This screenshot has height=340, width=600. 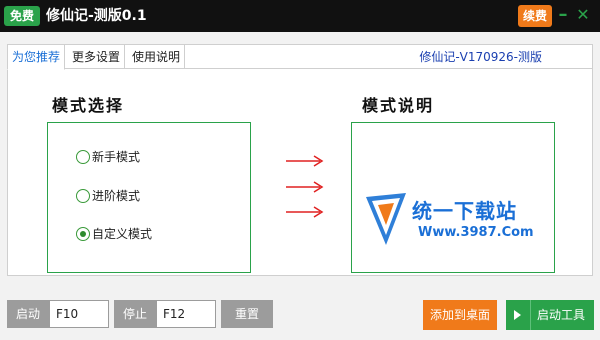 I want to click on start-label: 启动, so click(x=28, y=314).